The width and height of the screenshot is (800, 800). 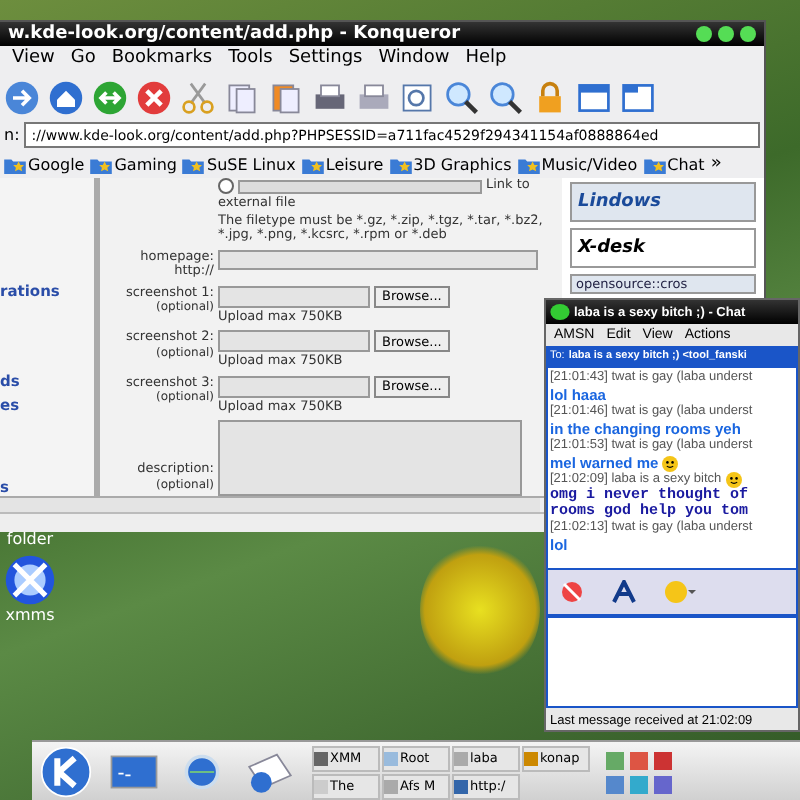 I want to click on menu-item: Settings, so click(x=325, y=60).